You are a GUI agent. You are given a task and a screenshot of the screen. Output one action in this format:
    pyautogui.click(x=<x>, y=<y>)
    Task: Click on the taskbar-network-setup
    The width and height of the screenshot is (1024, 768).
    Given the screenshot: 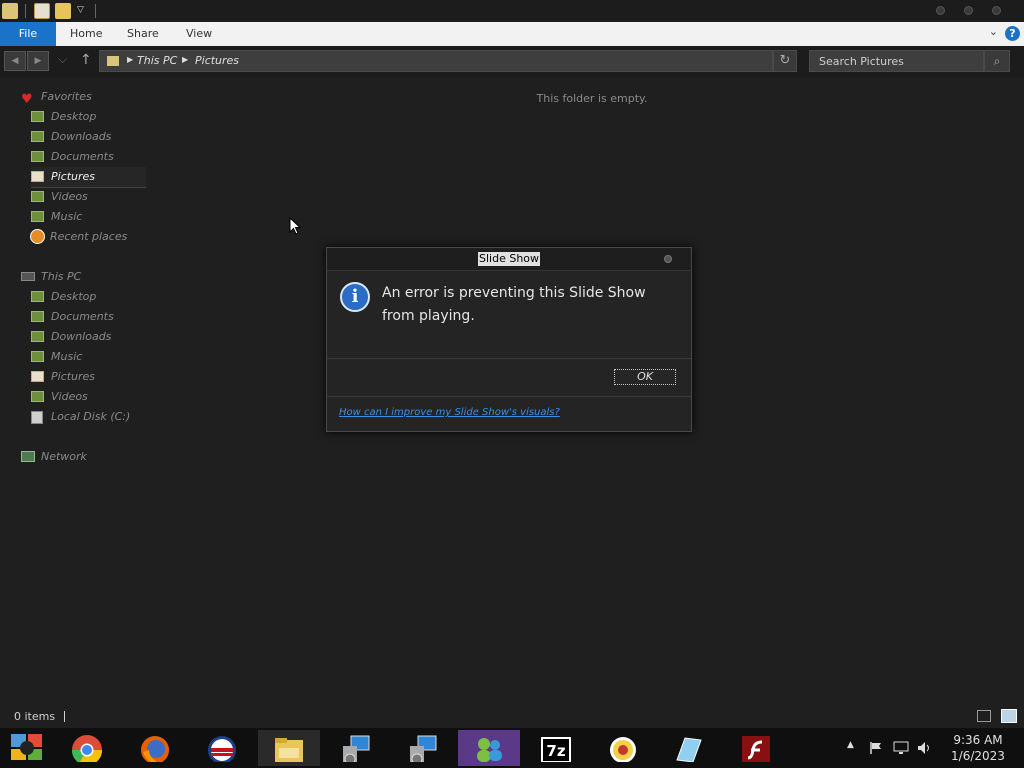 What is the action you would take?
    pyautogui.click(x=355, y=748)
    